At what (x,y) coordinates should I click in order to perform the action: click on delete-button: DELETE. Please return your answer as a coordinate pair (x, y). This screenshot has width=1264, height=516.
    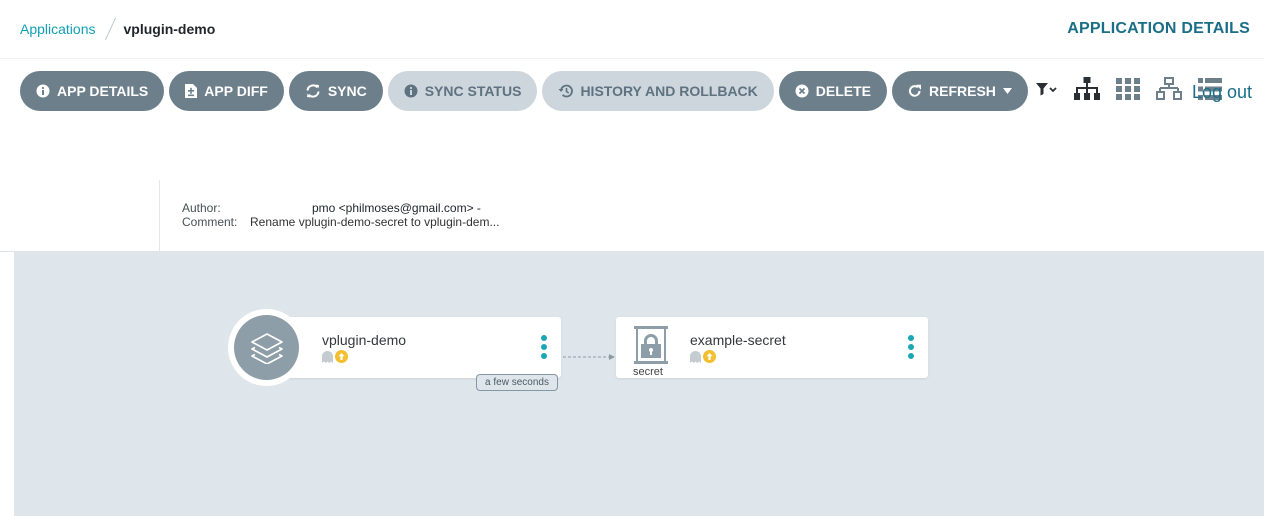
    Looking at the image, I should click on (833, 91).